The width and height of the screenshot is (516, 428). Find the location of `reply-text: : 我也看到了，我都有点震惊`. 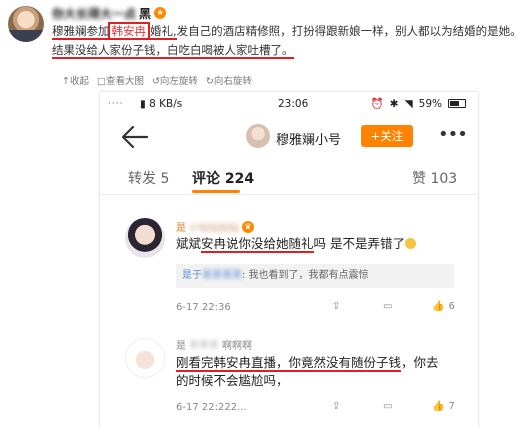

reply-text: : 我也看到了，我都有点震惊 is located at coordinates (305, 275).